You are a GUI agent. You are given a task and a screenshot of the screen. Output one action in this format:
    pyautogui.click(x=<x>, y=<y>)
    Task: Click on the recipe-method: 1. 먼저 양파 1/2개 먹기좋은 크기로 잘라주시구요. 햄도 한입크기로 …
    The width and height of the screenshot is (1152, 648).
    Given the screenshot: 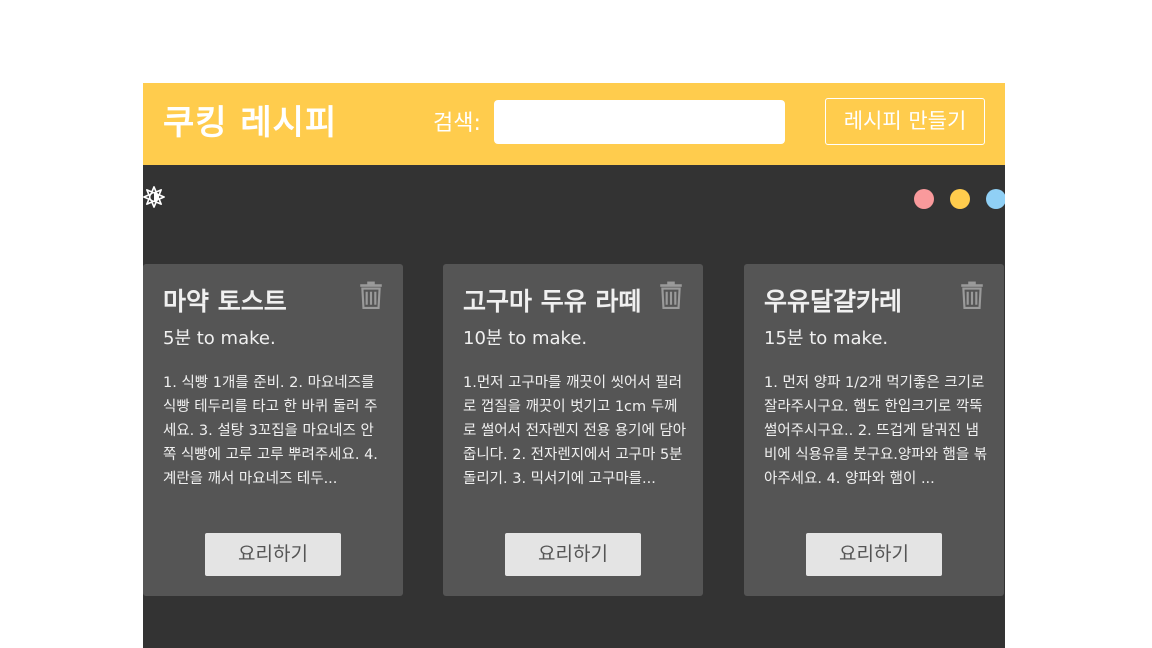 What is the action you would take?
    pyautogui.click(x=876, y=431)
    